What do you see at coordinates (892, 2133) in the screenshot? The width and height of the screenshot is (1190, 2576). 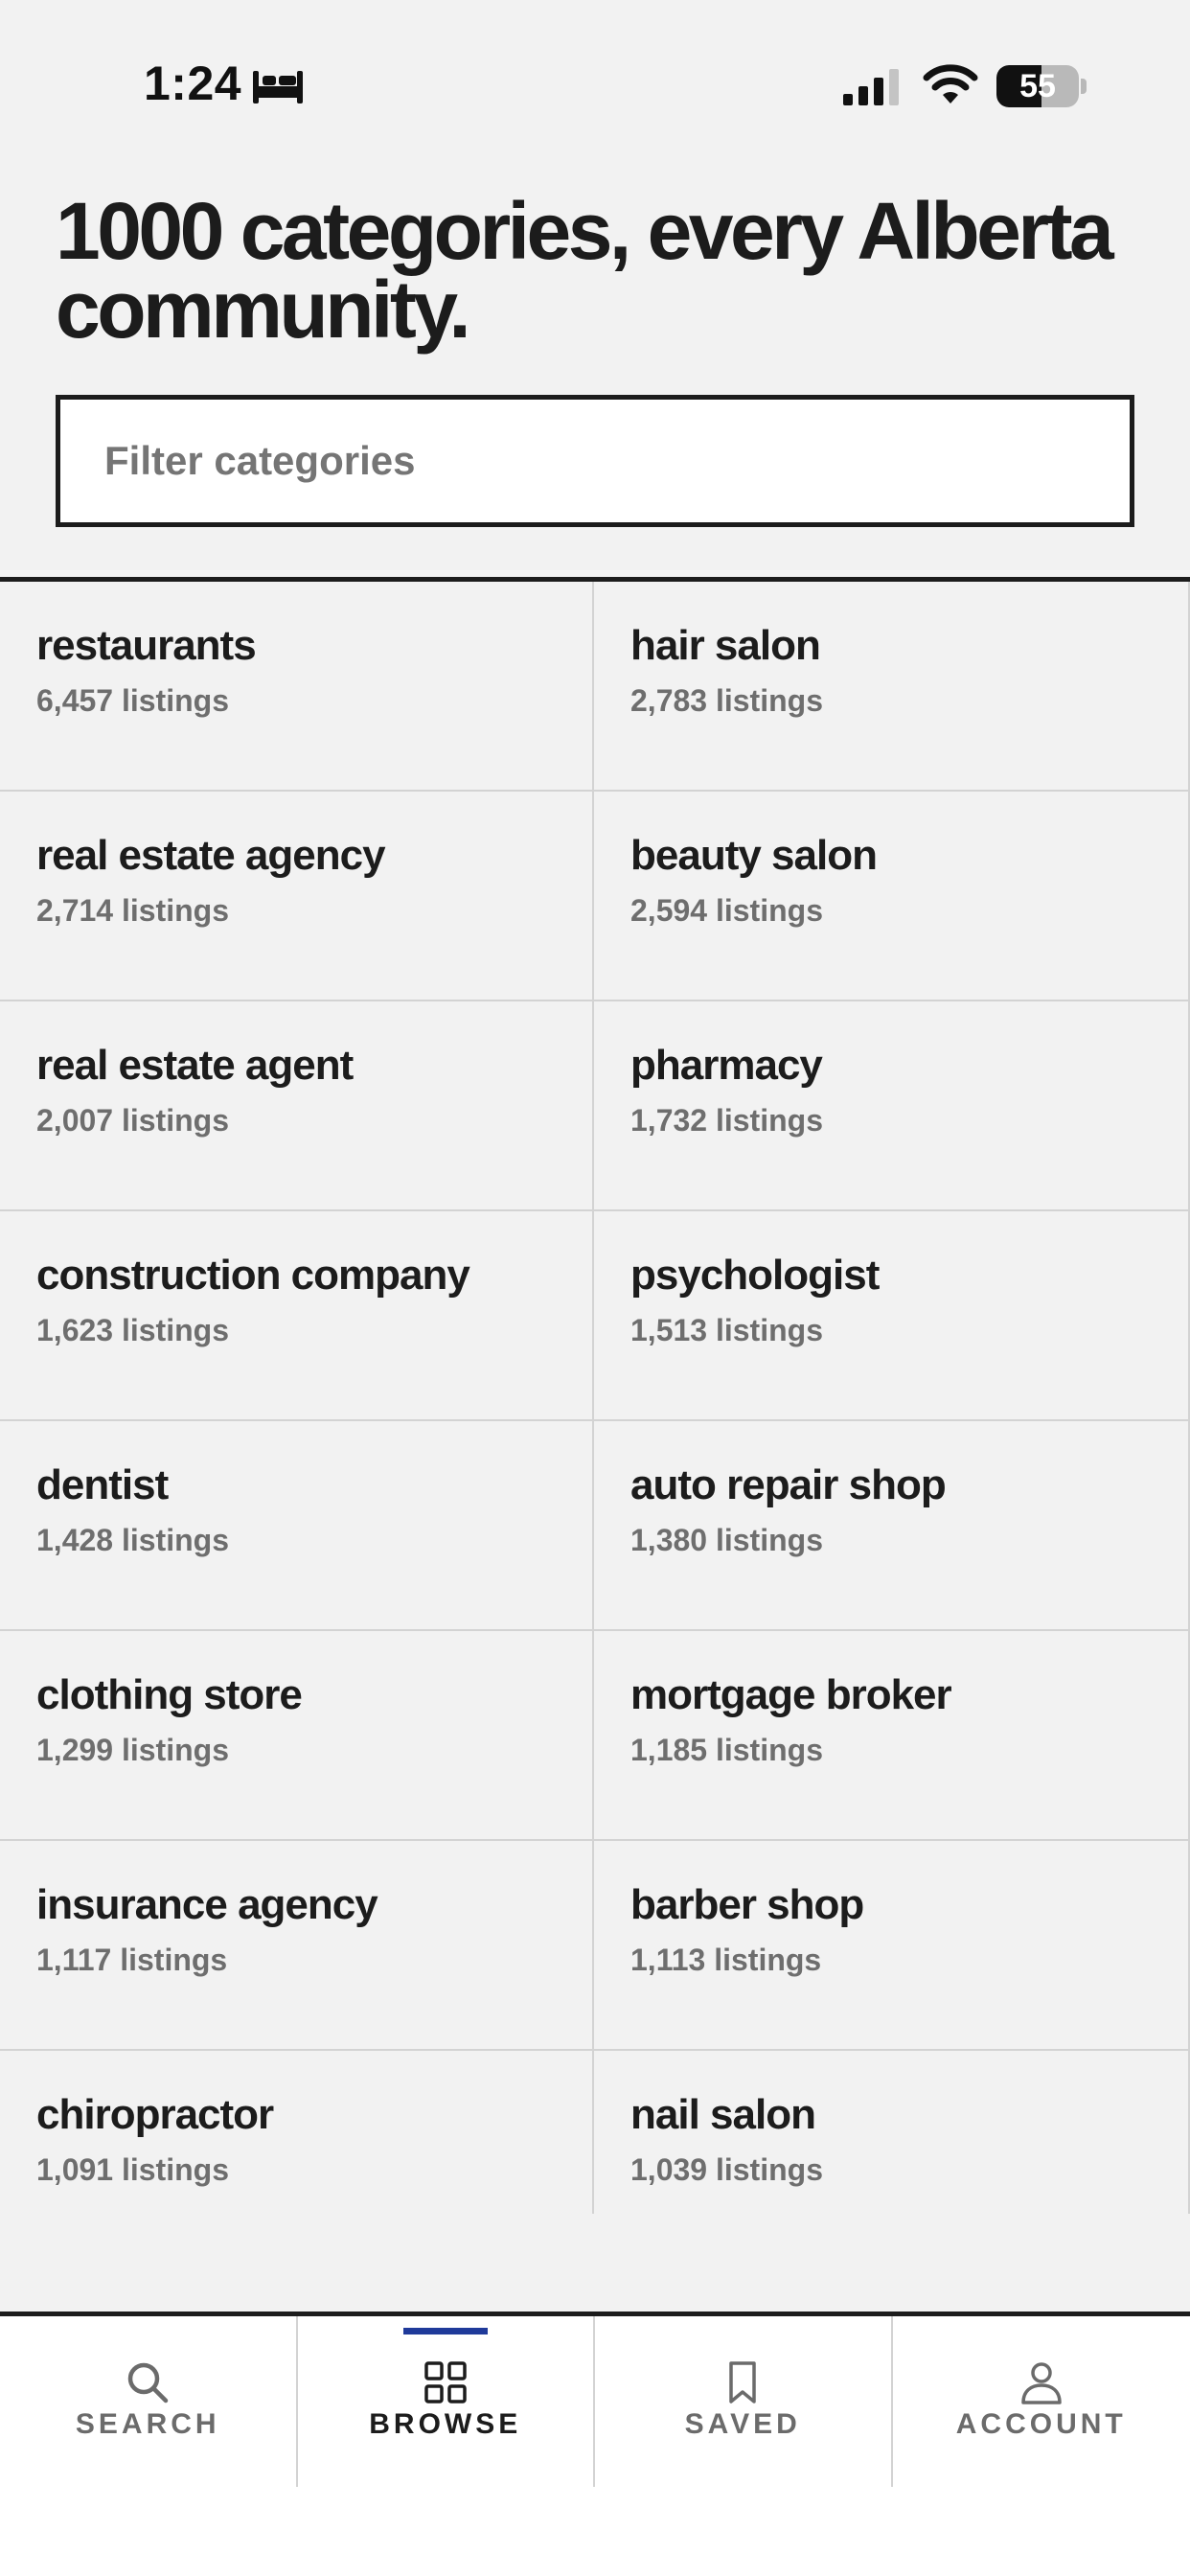 I see `category-item: nail salon 1,039 listings` at bounding box center [892, 2133].